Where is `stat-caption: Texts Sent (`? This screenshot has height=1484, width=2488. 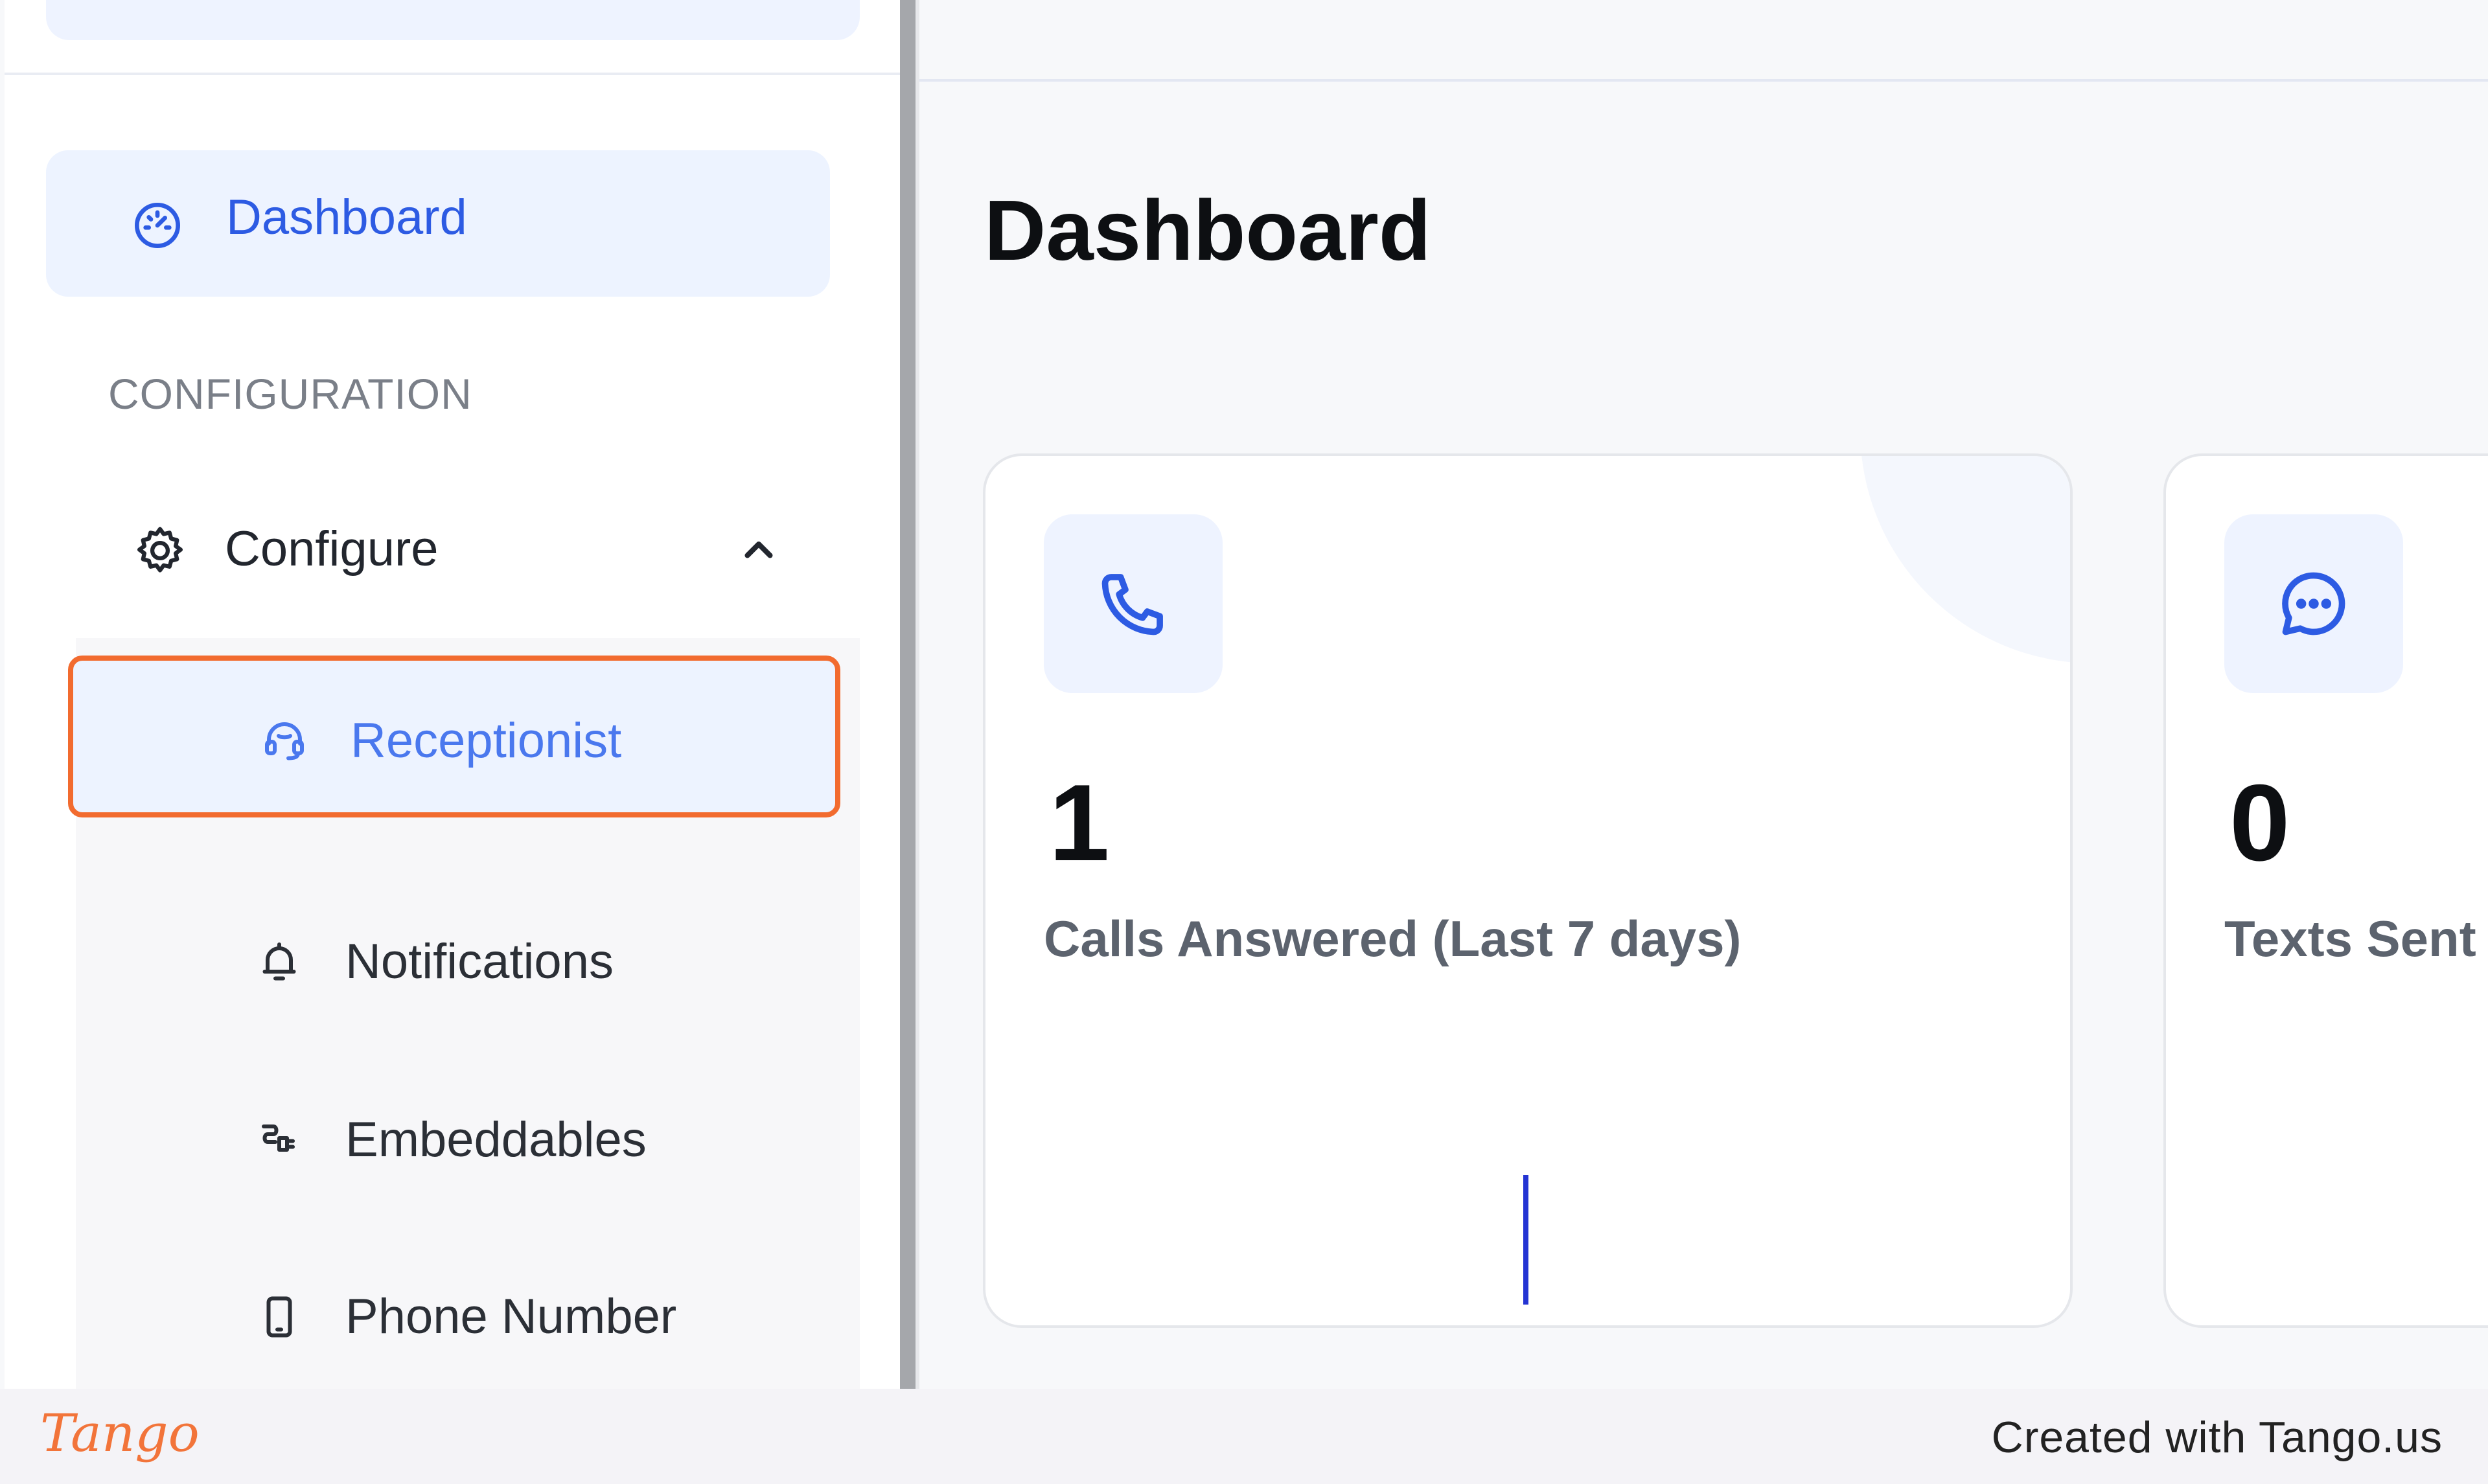
stat-caption: Texts Sent ( is located at coordinates (2356, 938).